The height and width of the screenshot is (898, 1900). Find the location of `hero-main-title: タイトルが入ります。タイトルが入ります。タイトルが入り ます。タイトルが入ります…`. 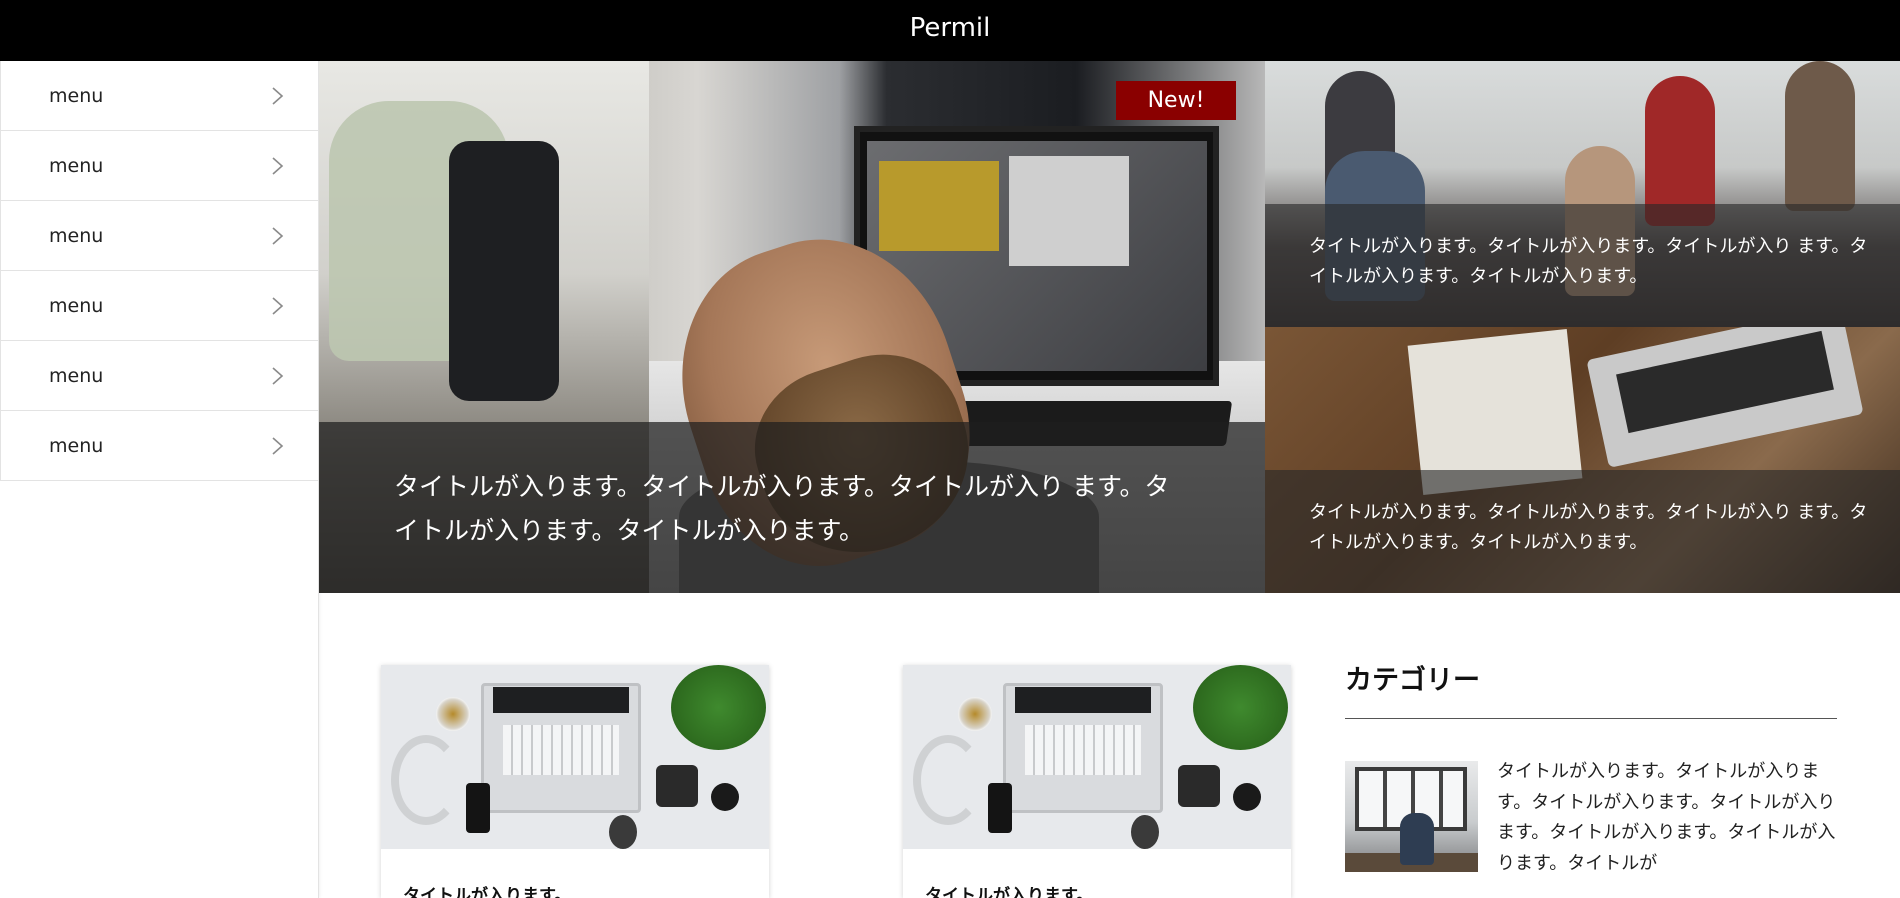

hero-main-title: タイトルが入ります。タイトルが入ります。タイトルが入り ます。タイトルが入ります… is located at coordinates (794, 509).